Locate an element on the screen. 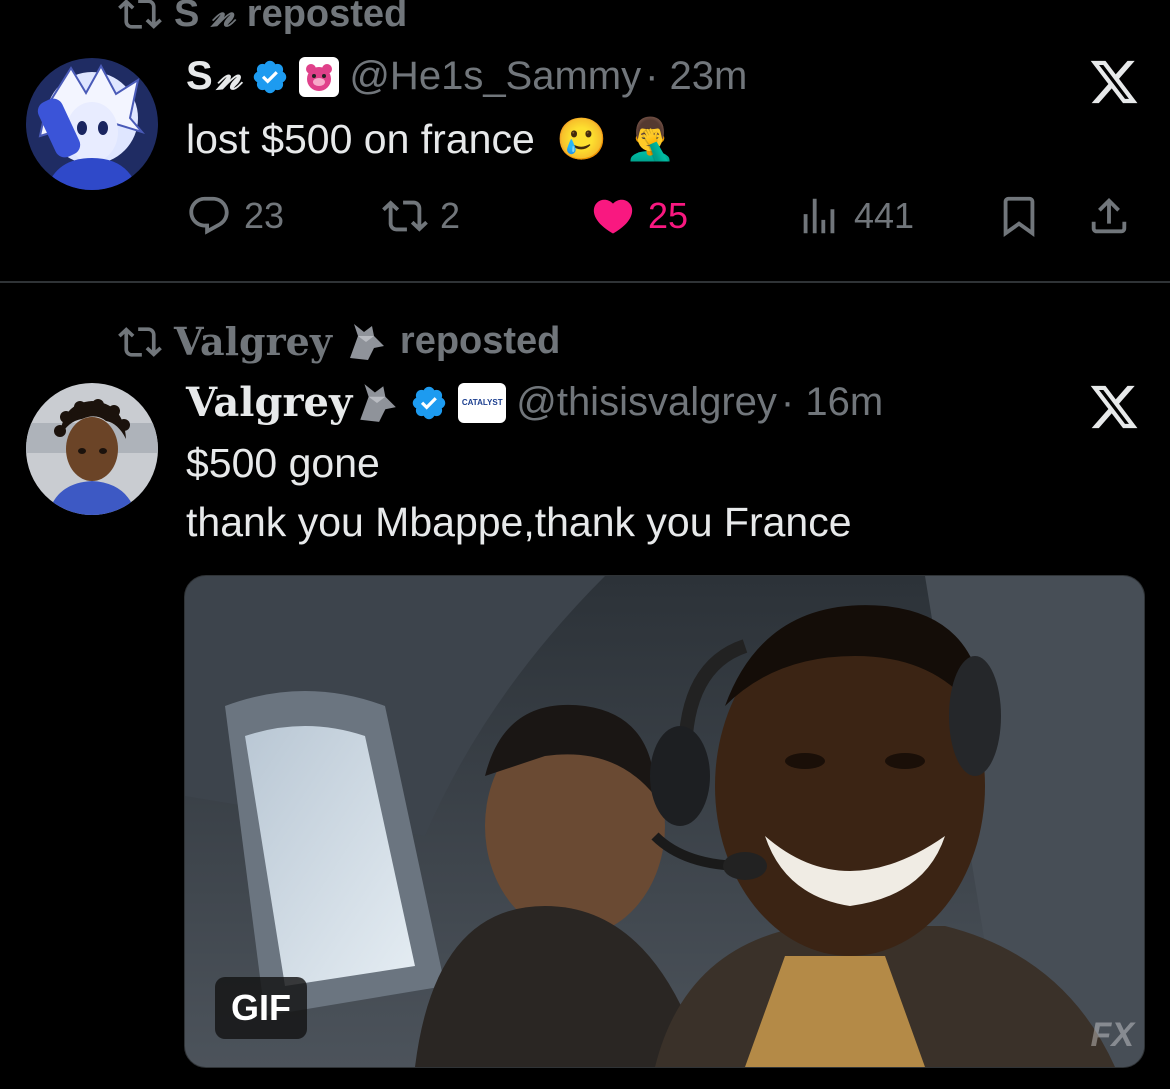 This screenshot has height=1089, width=1170. reply-icon is located at coordinates (209, 215).